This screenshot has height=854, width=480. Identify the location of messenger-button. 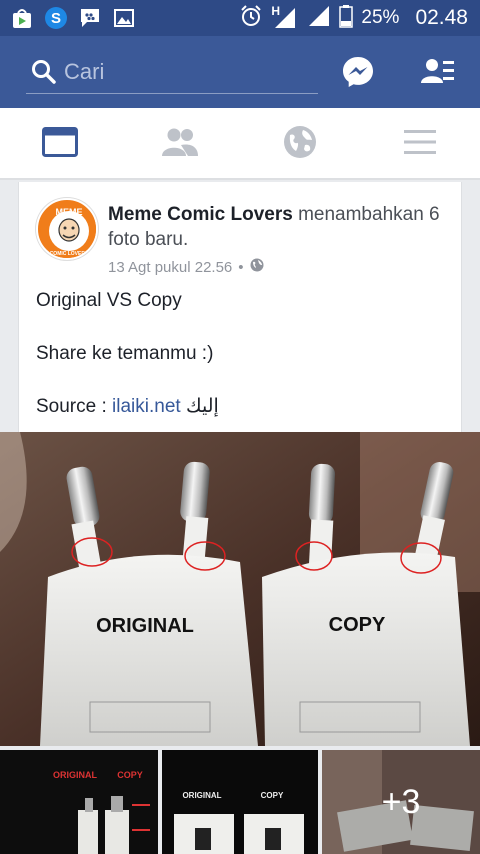
(358, 74).